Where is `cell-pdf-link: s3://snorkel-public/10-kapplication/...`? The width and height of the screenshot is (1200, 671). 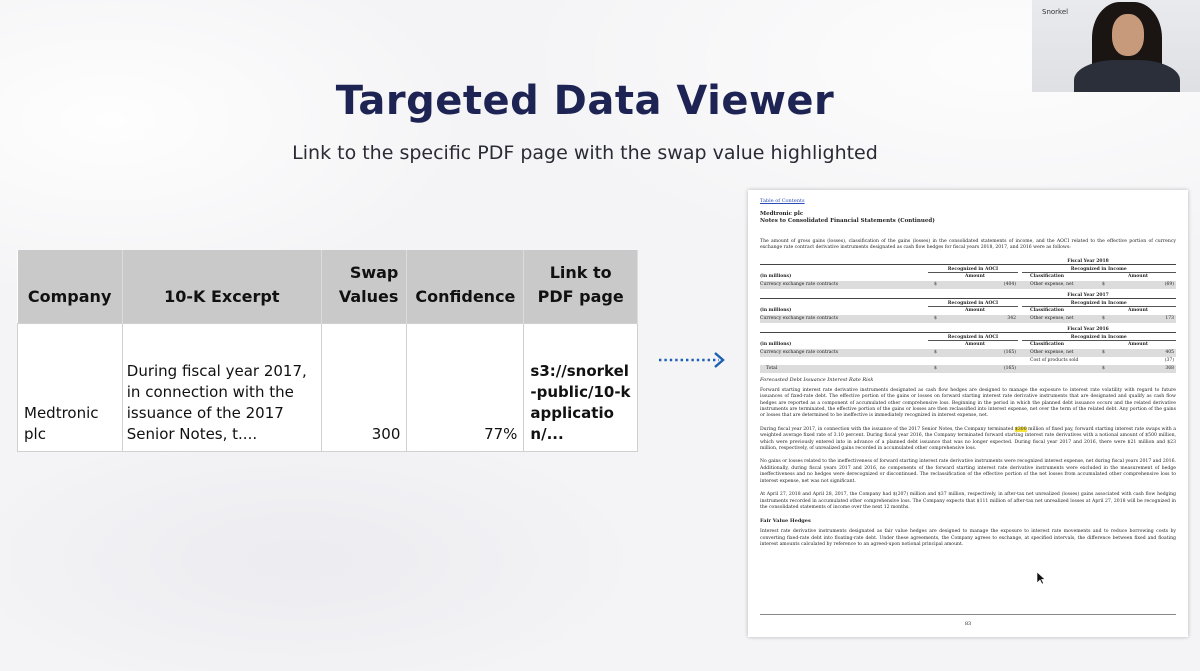
cell-pdf-link: s3://snorkel-public/10-kapplication/... is located at coordinates (580, 387).